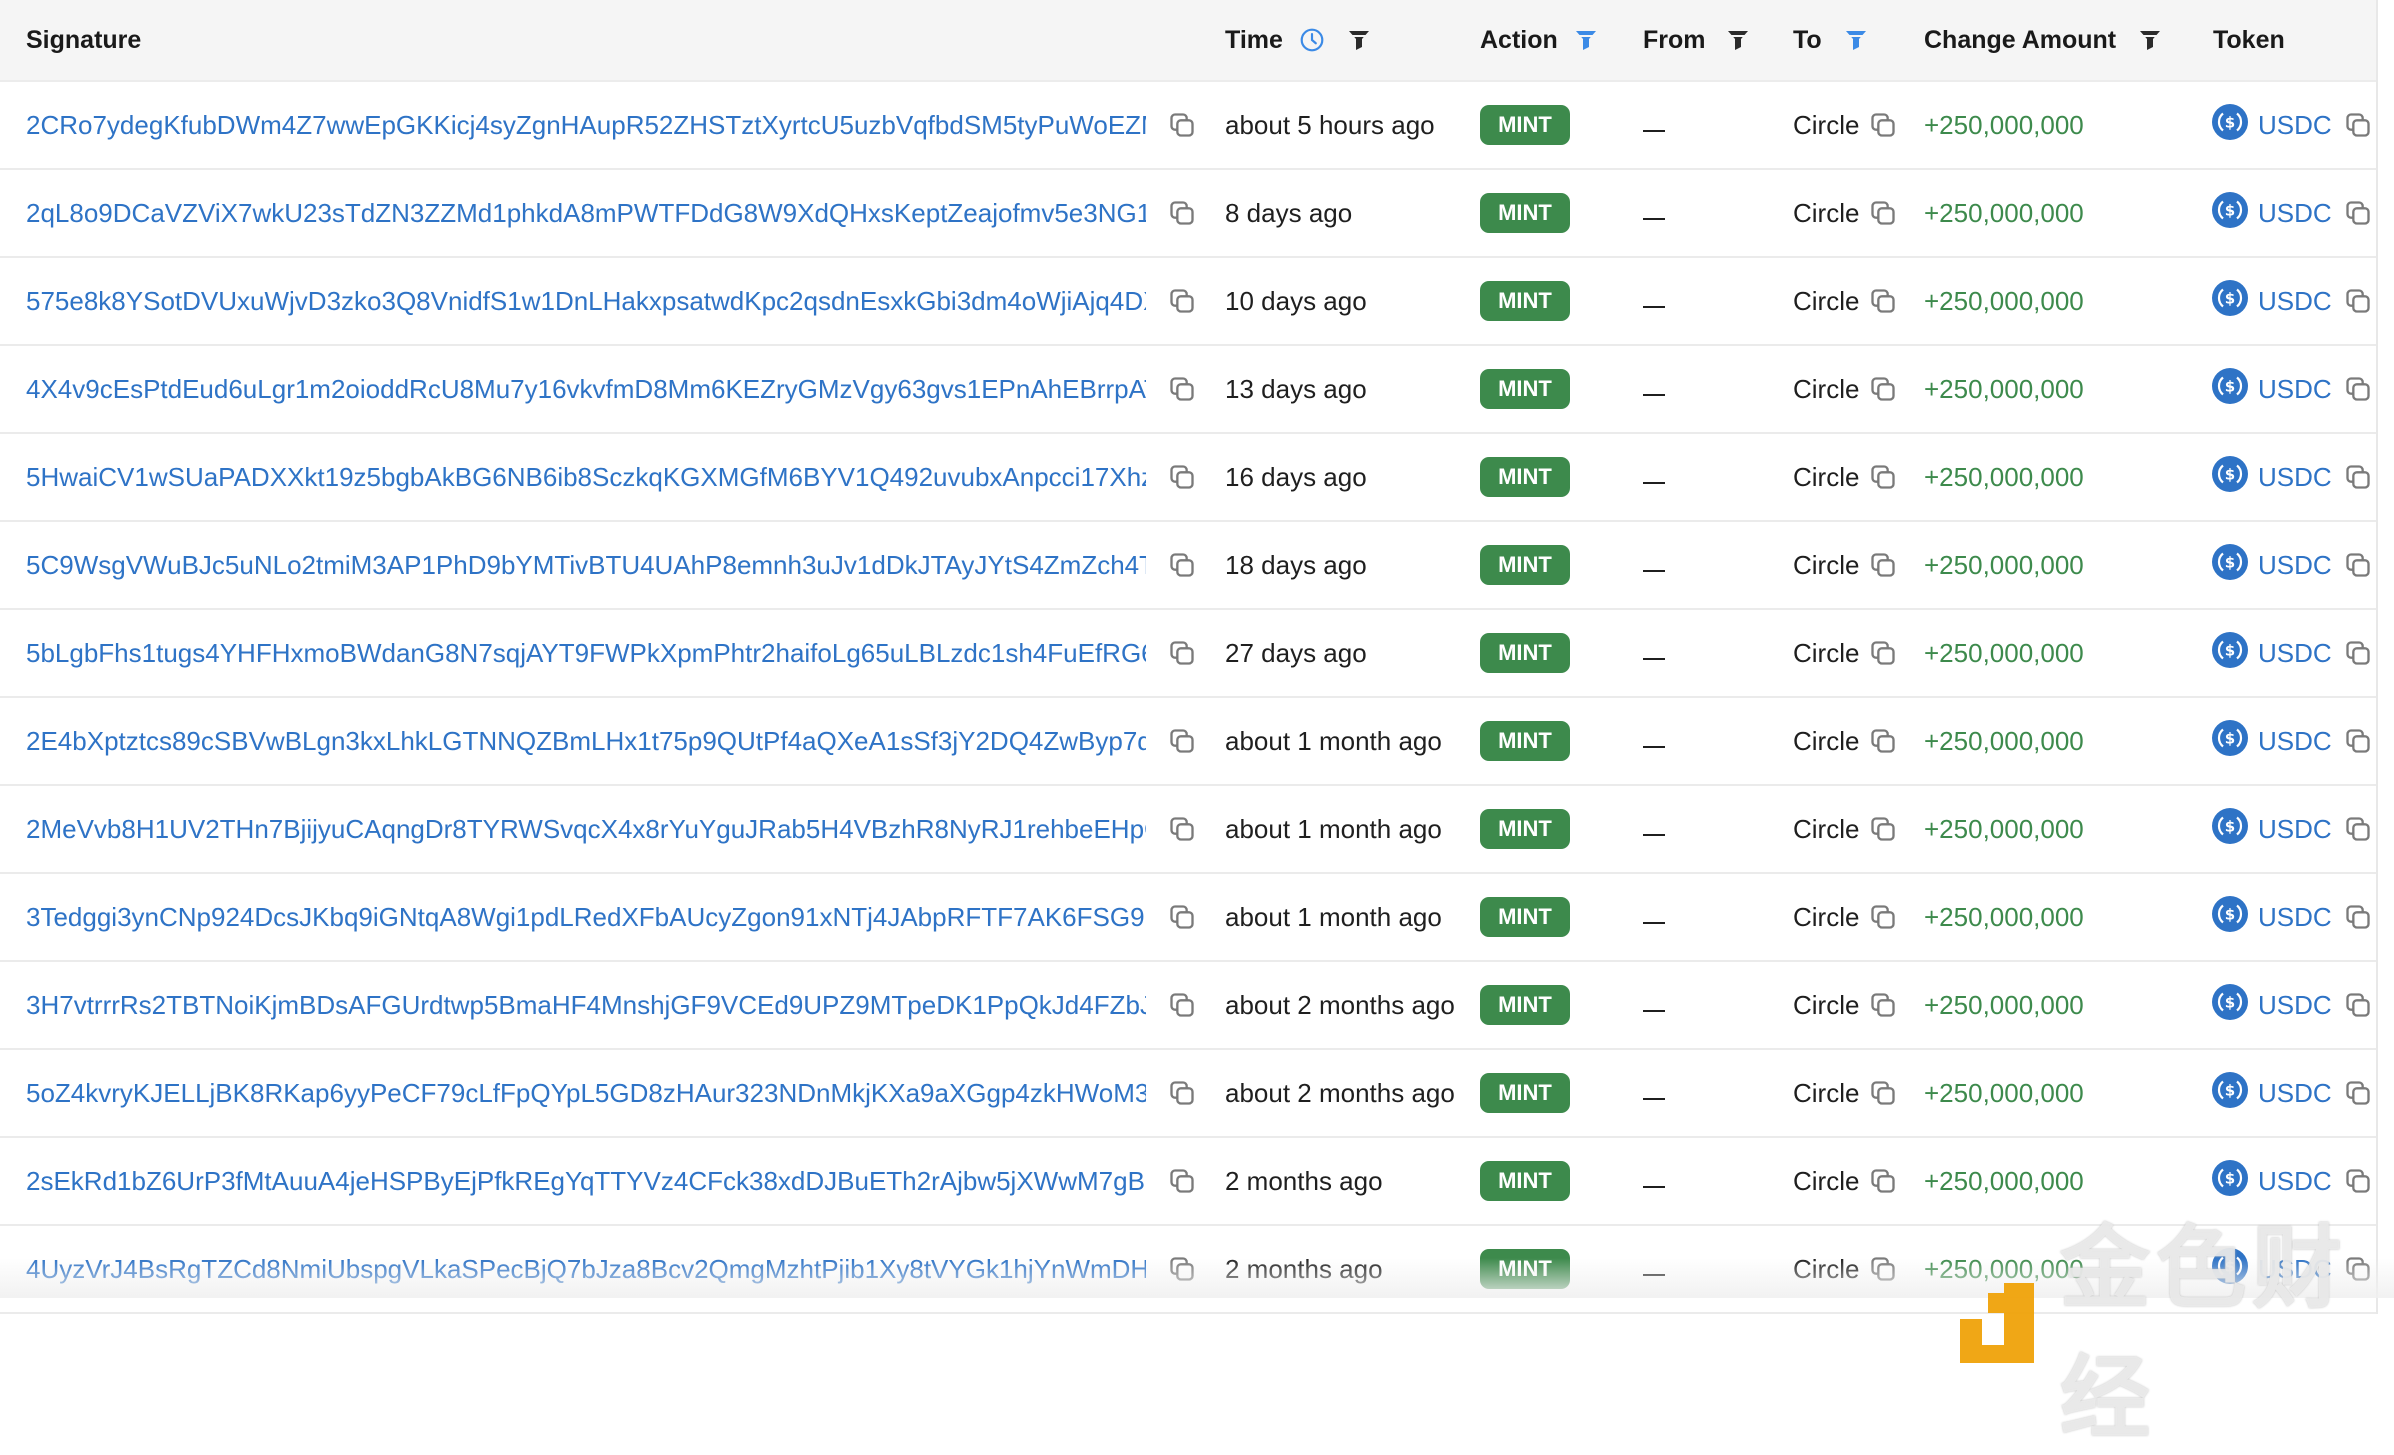  I want to click on clock-icon, so click(1312, 40).